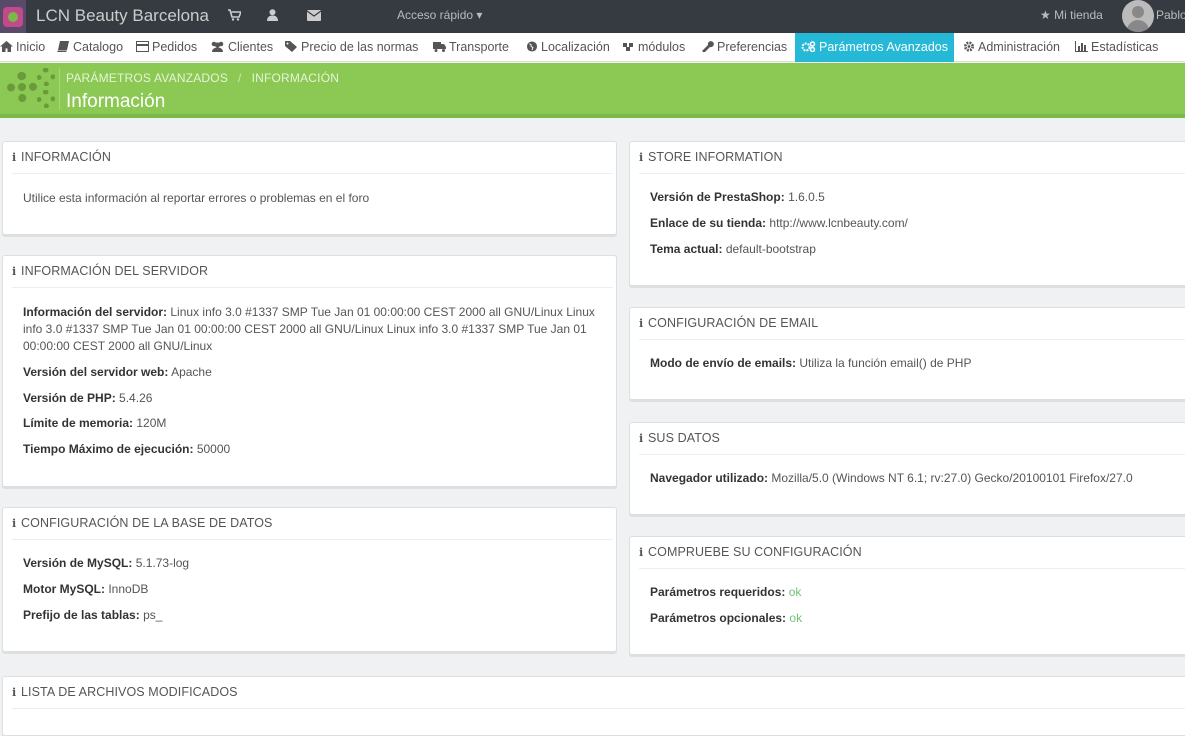 The height and width of the screenshot is (736, 1185). I want to click on nav-item-label: Preferencias, so click(752, 47).